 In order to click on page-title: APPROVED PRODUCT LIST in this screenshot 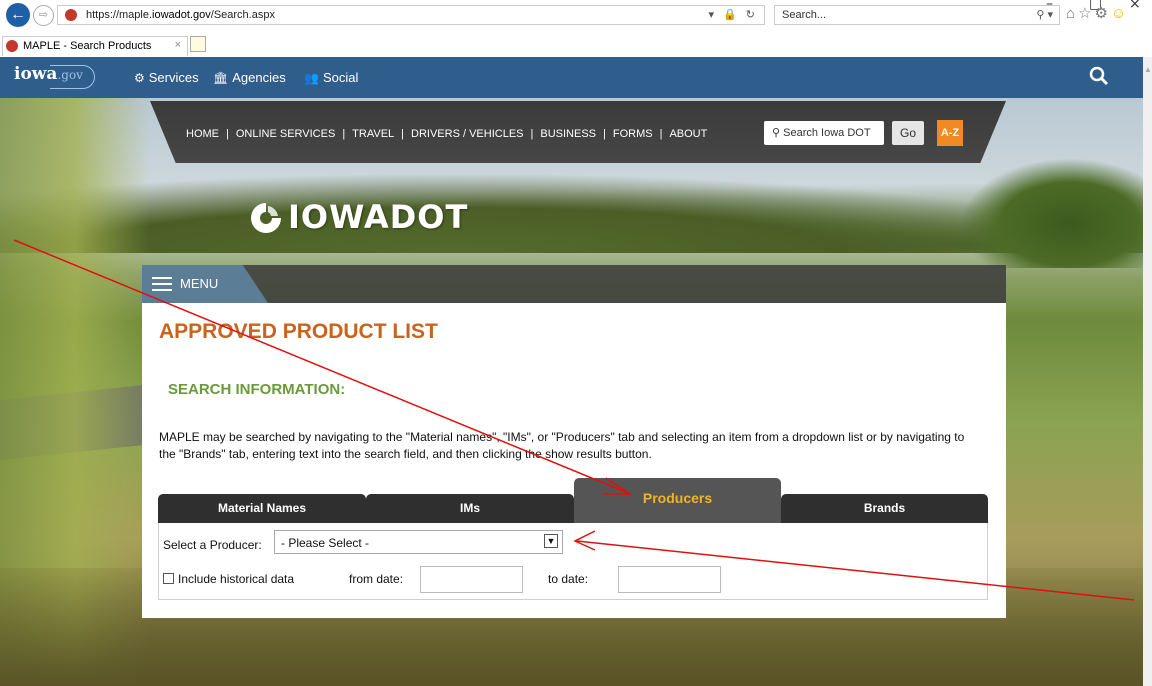, I will do `click(298, 331)`.